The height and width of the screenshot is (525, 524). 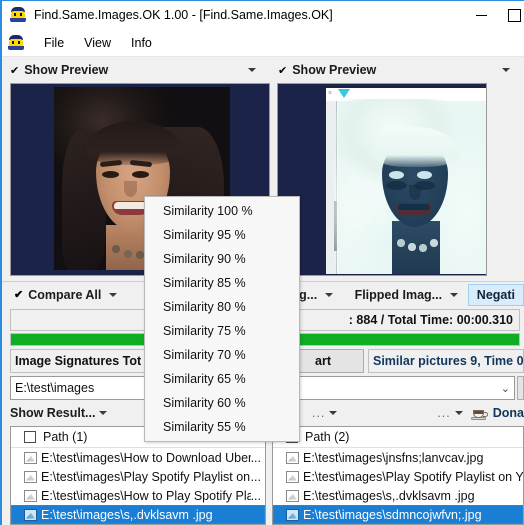 I want to click on menu-item-similarity-70: Similarity 70 %, so click(x=222, y=355).